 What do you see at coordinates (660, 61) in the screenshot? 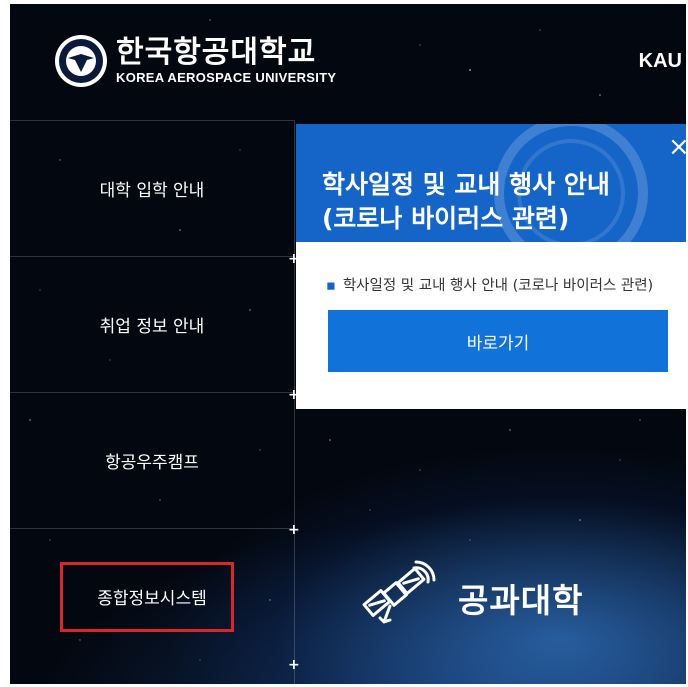
I see `kau-nav-link: KAU` at bounding box center [660, 61].